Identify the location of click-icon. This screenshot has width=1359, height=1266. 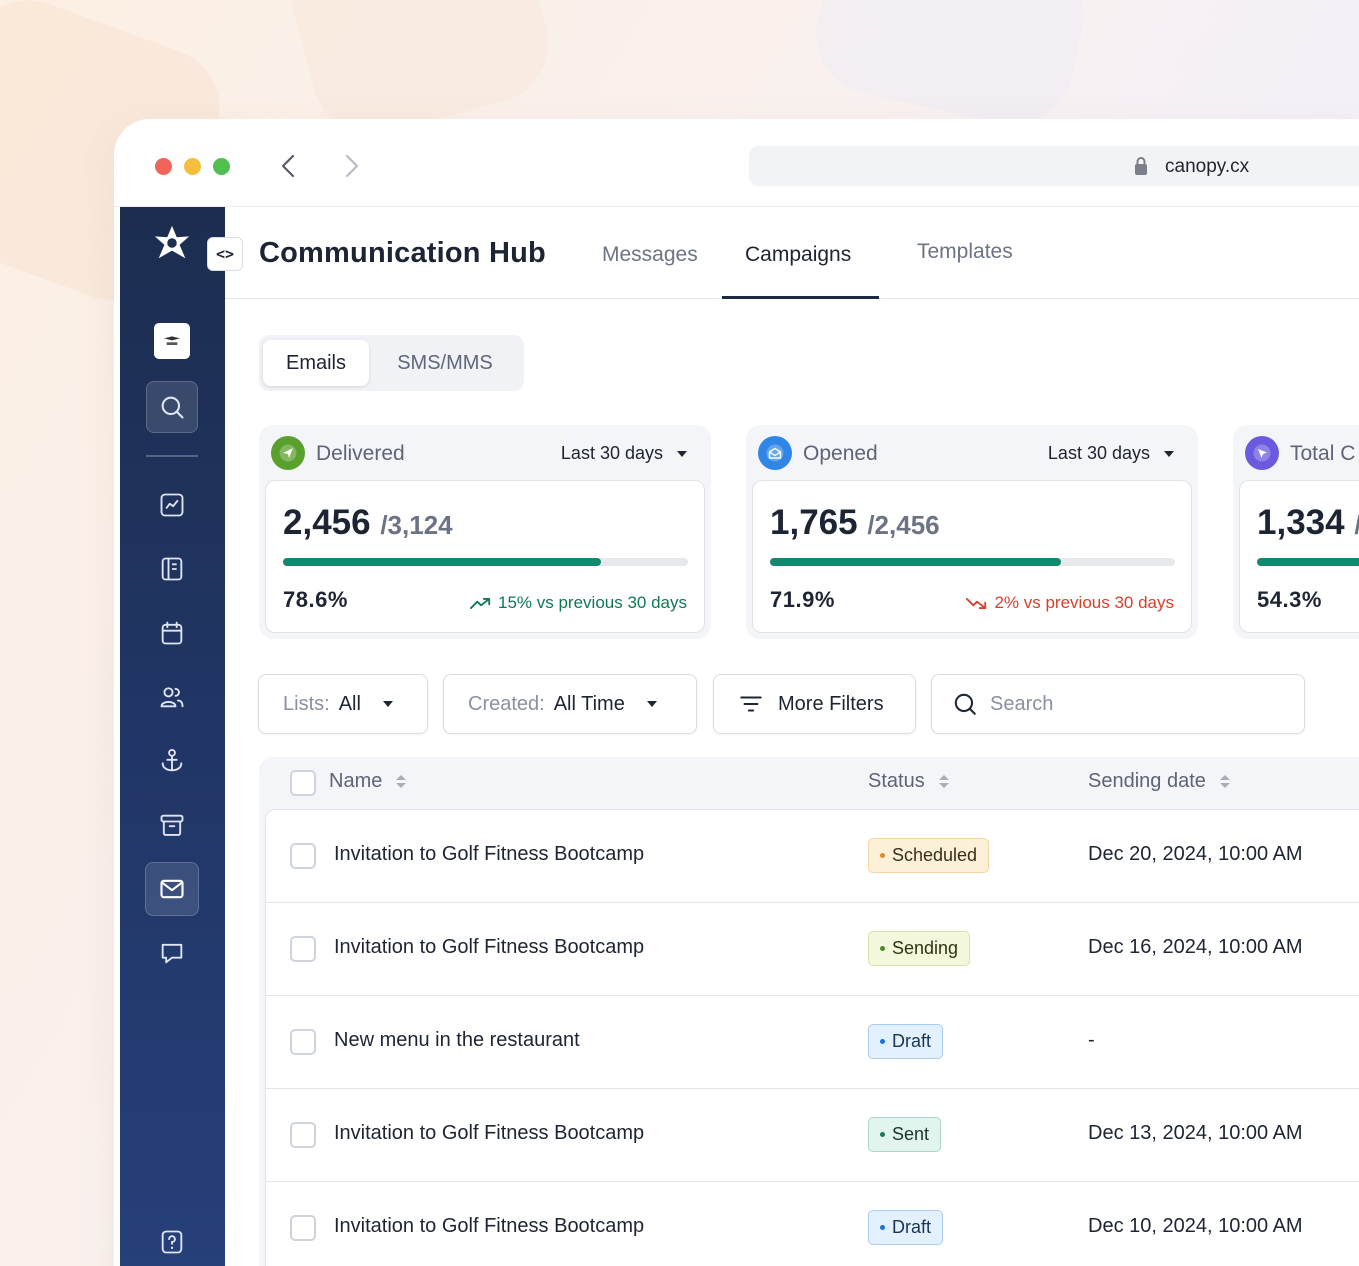
(1262, 453).